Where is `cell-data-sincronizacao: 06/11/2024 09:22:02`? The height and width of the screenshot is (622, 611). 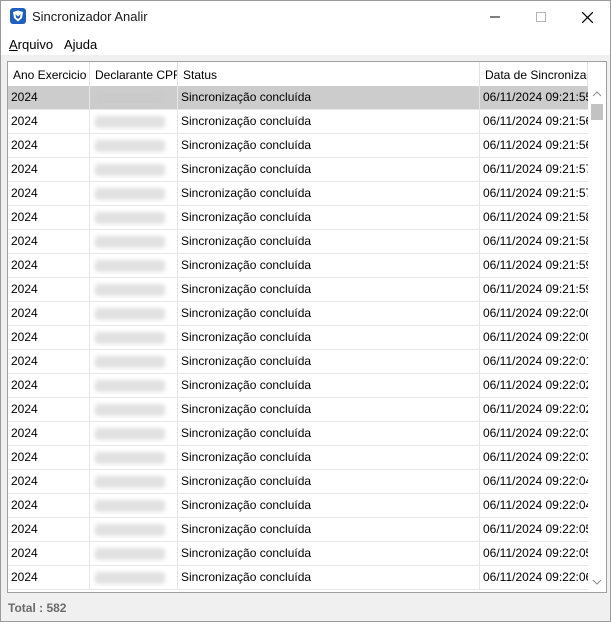
cell-data-sincronizacao: 06/11/2024 09:22:02 is located at coordinates (535, 385).